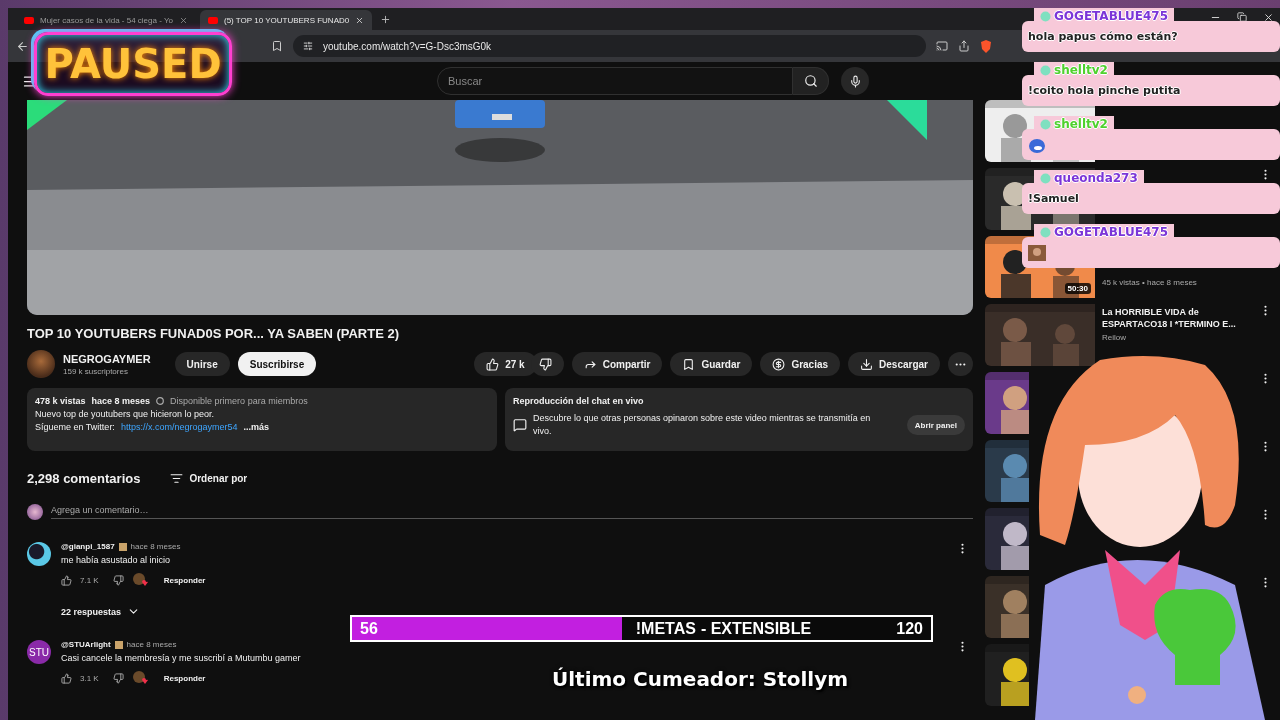 The height and width of the screenshot is (720, 1280). Describe the element at coordinates (1114, 338) in the screenshot. I see `channel-name: Reilow` at that location.